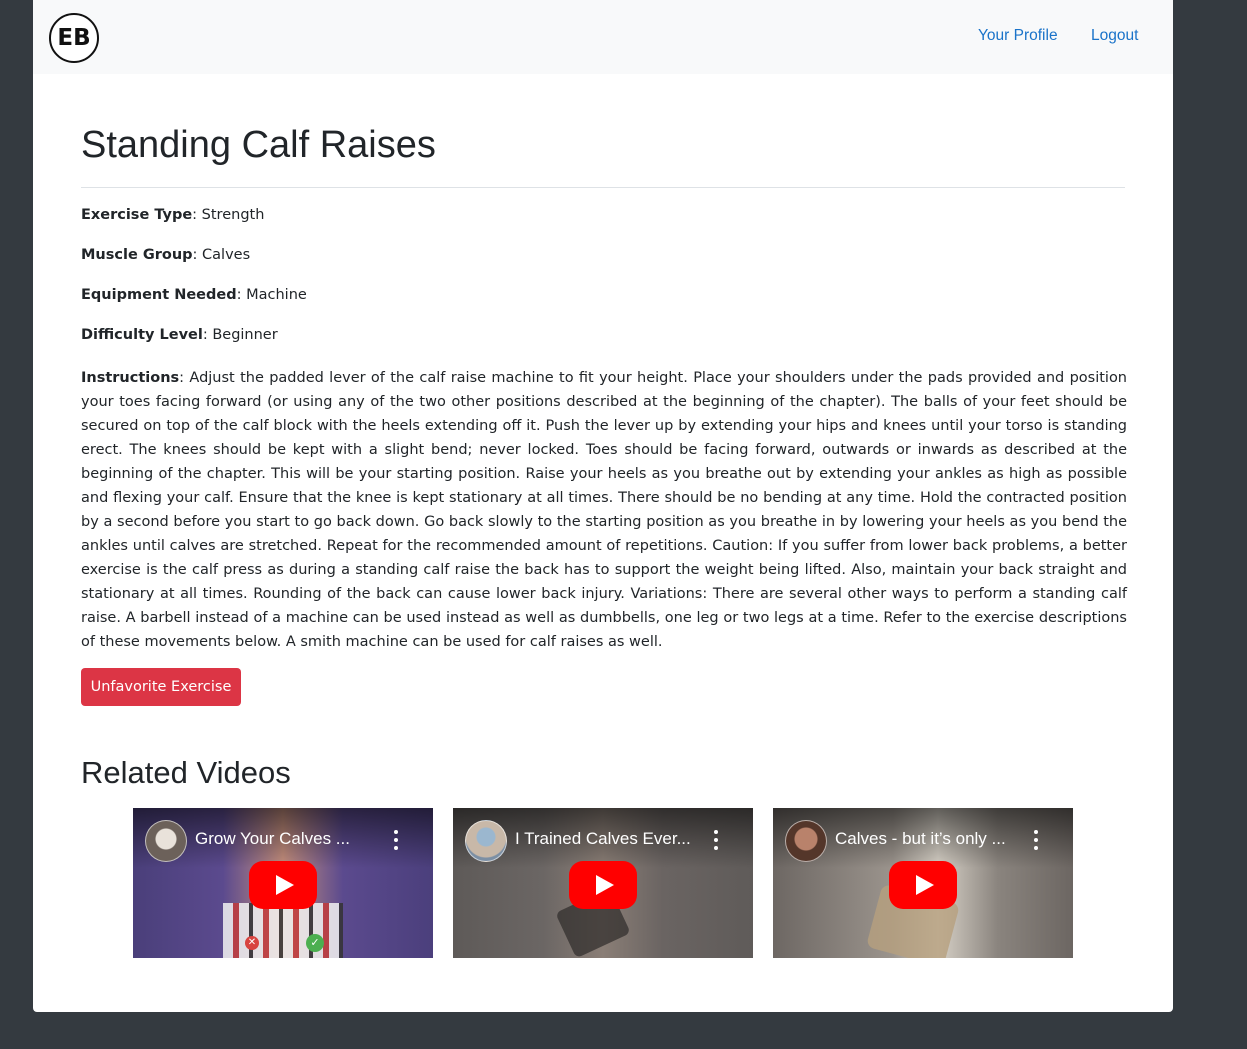 The height and width of the screenshot is (1049, 1247). Describe the element at coordinates (603, 37) in the screenshot. I see `navbar: EB Your Profile Logout` at that location.